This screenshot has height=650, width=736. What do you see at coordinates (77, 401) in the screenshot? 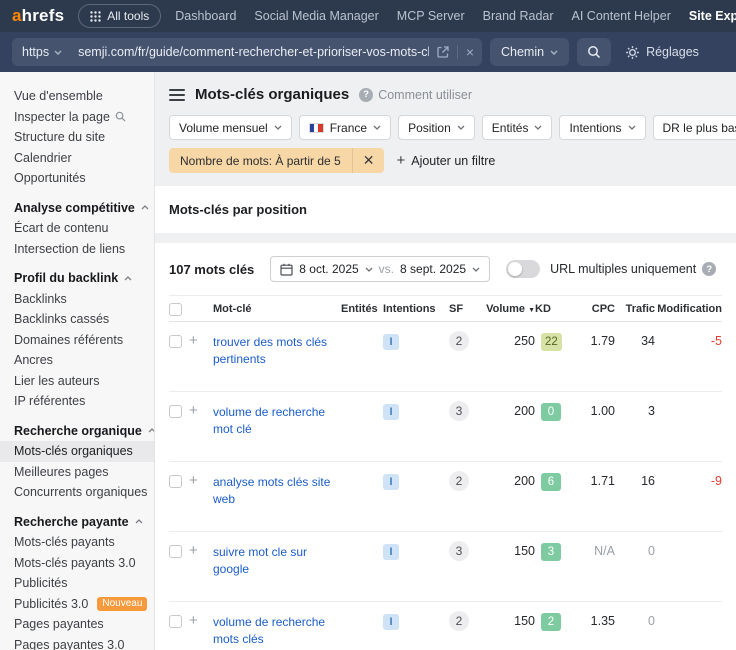
I see `sidebar-item-ip-referentes: IP référentes` at bounding box center [77, 401].